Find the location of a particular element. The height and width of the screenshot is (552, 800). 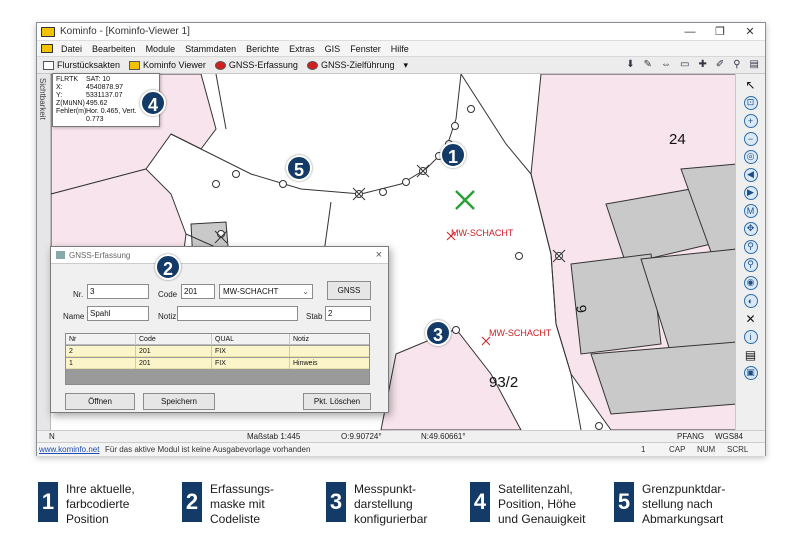

callout-badge-1: 1 is located at coordinates (453, 155).